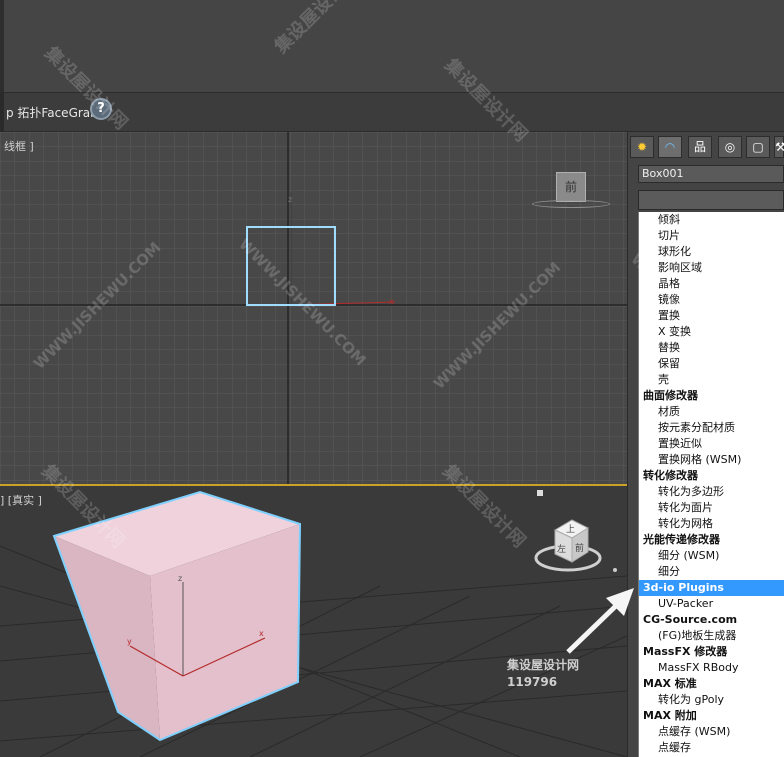  Describe the element at coordinates (711, 732) in the screenshot. I see `list-item: 点缓存 (WSM)` at that location.